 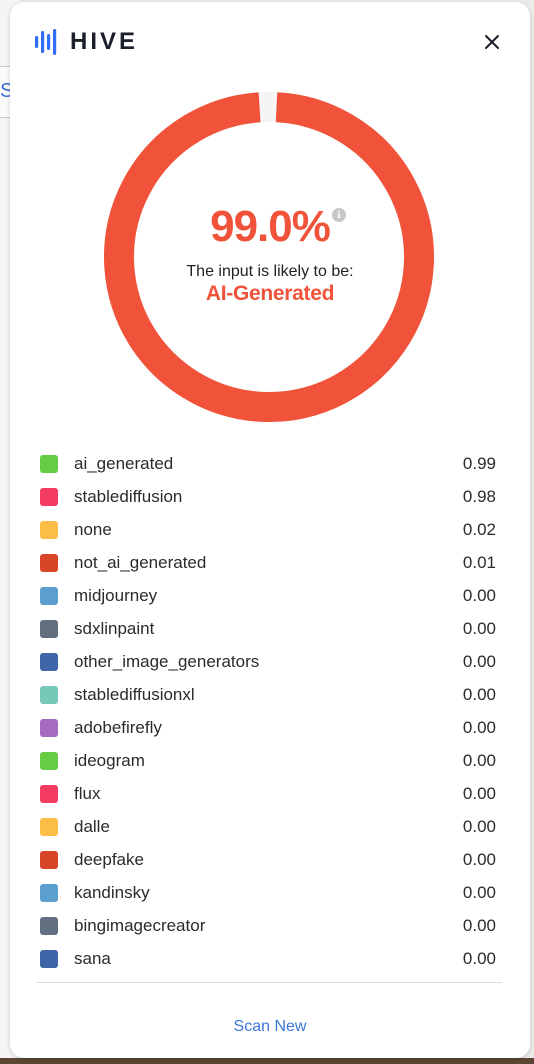 I want to click on confidence-percentage-text: 99.0%, so click(x=270, y=226).